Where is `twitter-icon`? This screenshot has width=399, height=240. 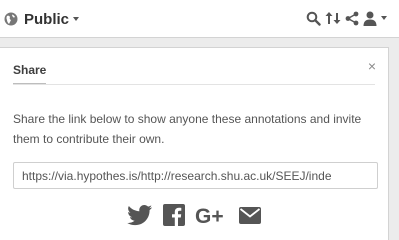
twitter-icon is located at coordinates (140, 215).